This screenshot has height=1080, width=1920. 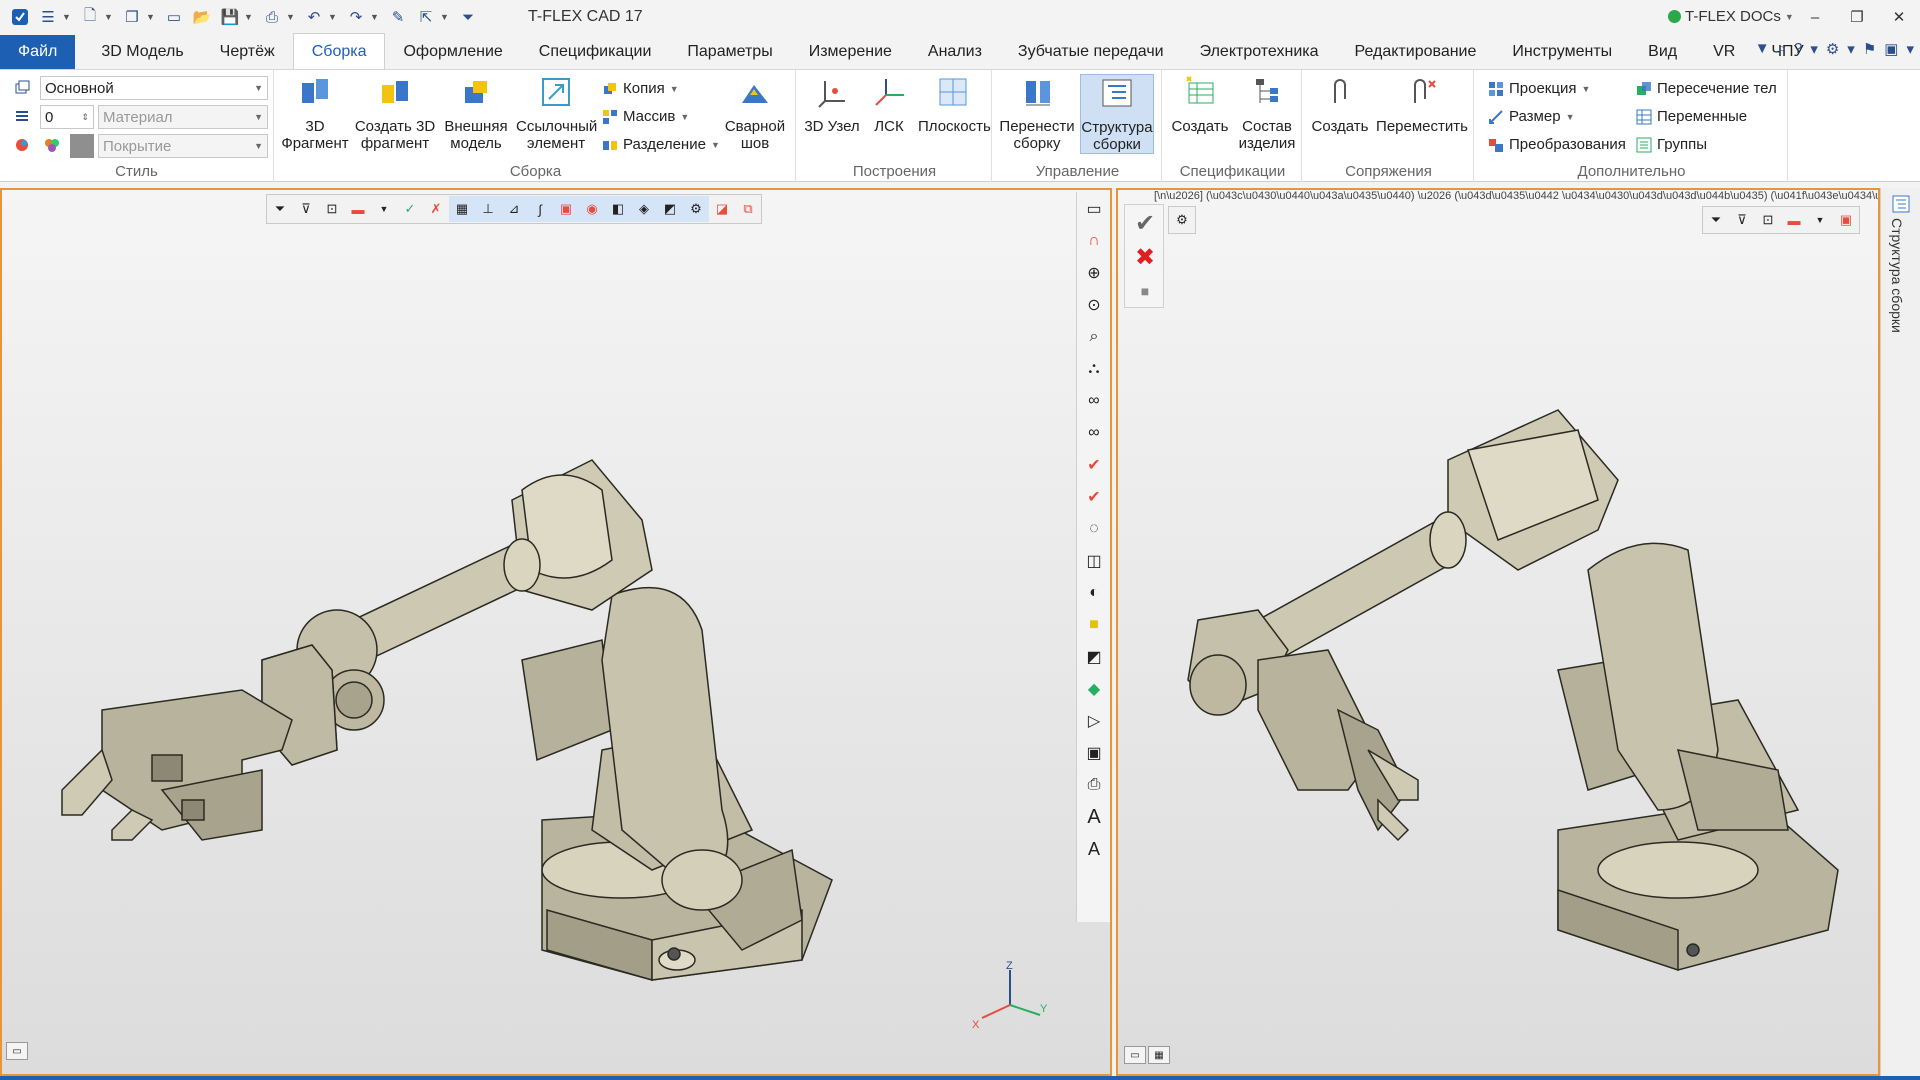 I want to click on groups-button: Группы, so click(x=1671, y=144).